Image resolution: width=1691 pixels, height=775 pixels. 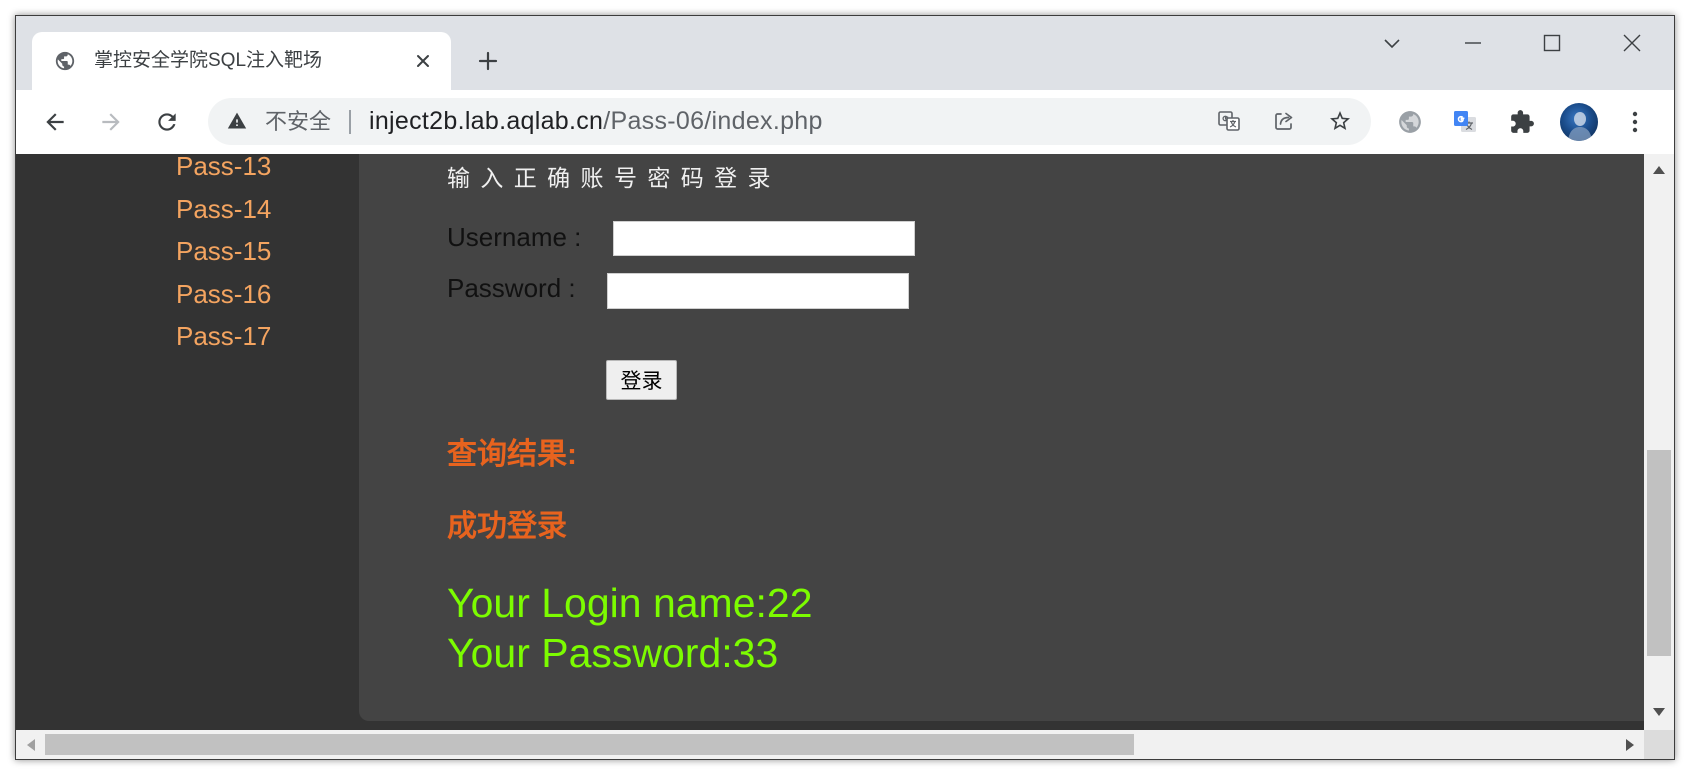 What do you see at coordinates (65, 61) in the screenshot?
I see `globe-icon` at bounding box center [65, 61].